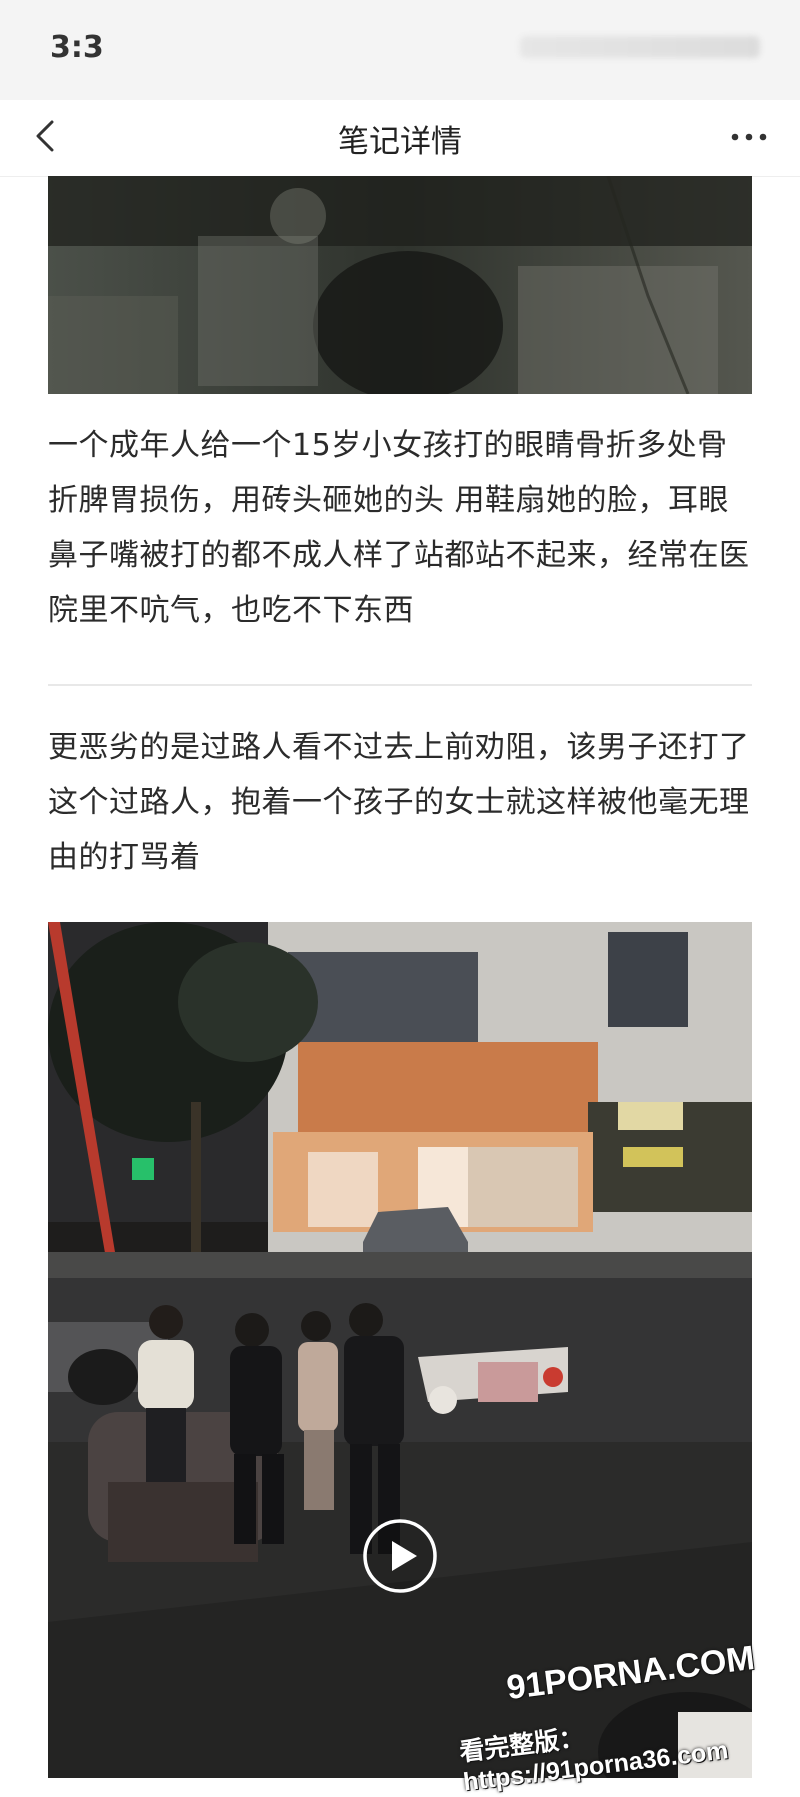 The image size is (800, 1797). What do you see at coordinates (400, 685) in the screenshot?
I see `section-divider` at bounding box center [400, 685].